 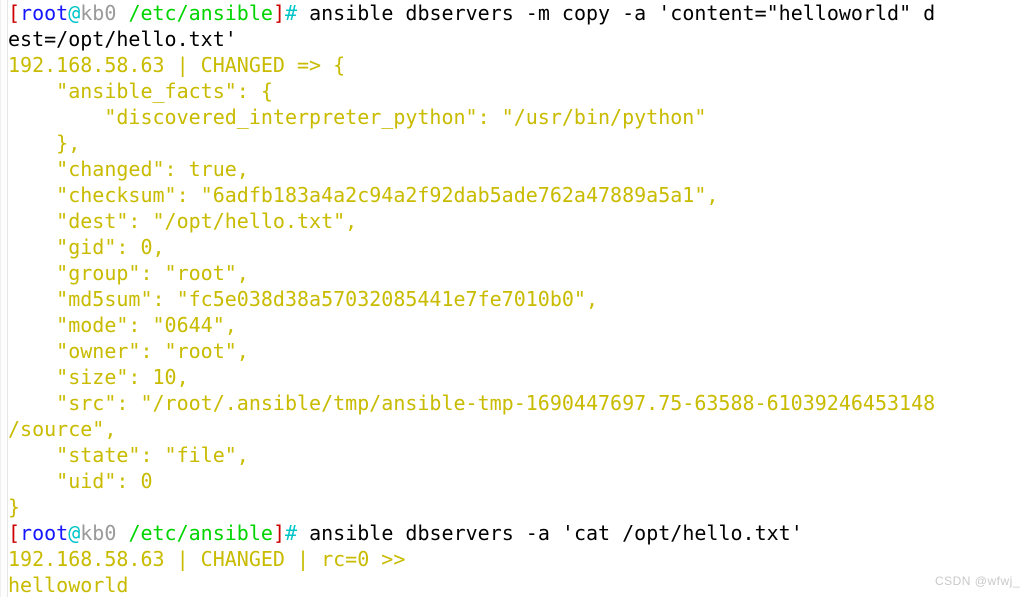 What do you see at coordinates (522, 481) in the screenshot?
I see `terminal-output-line: "uid": 0` at bounding box center [522, 481].